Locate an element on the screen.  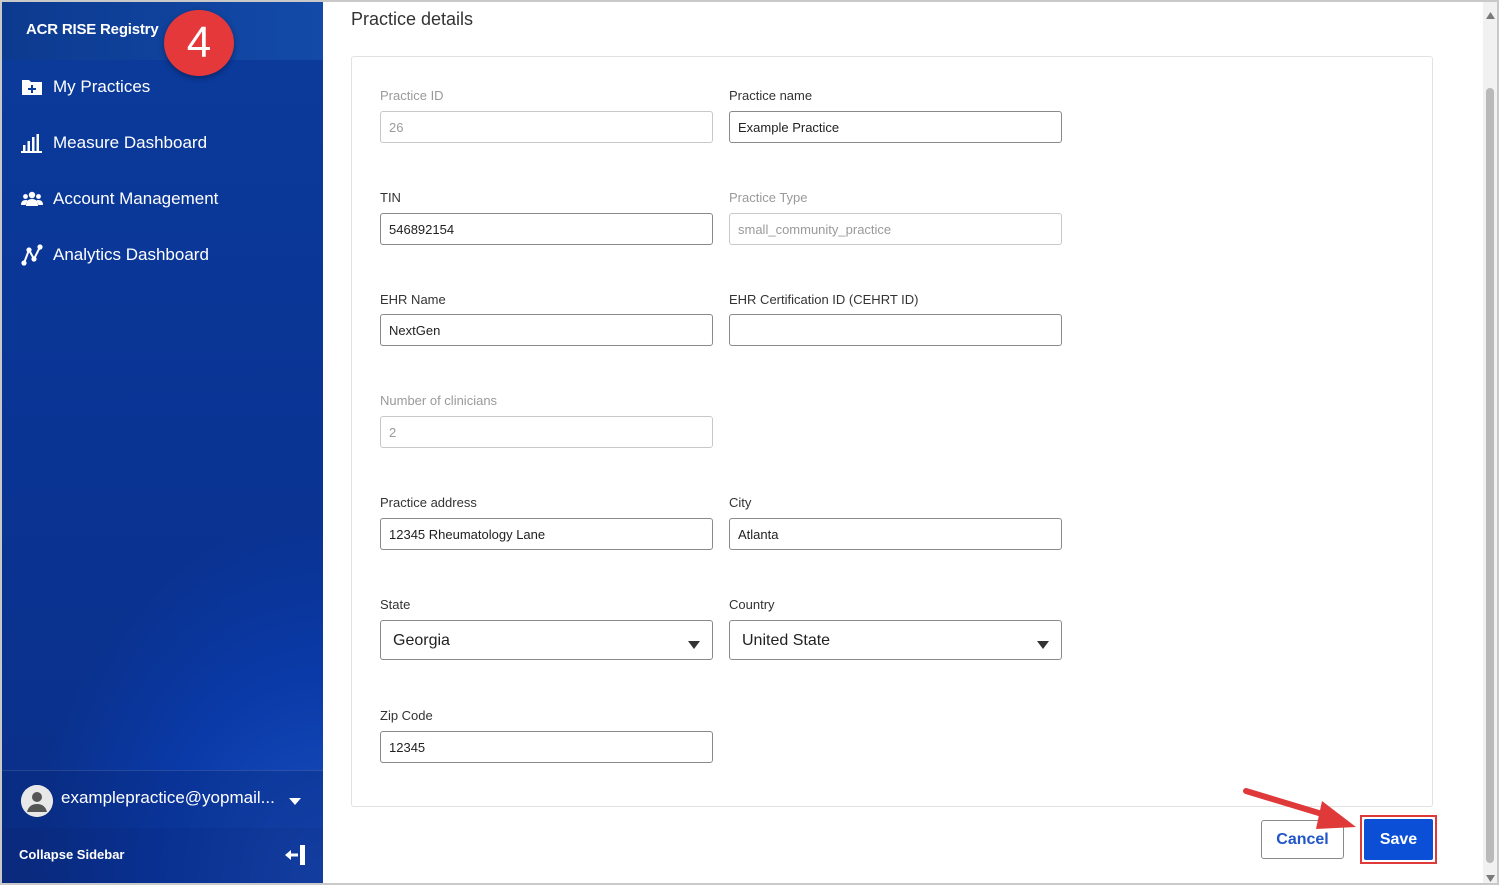
ehr-name-field is located at coordinates (546, 330).